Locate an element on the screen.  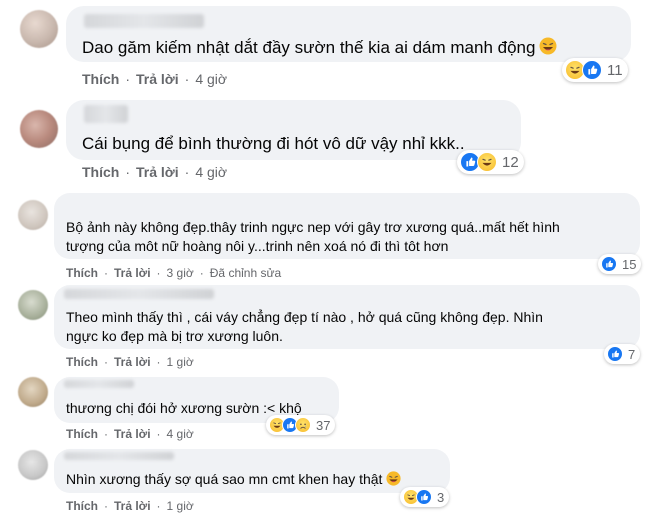
comment-text: thương chị đói hở xương sườn :< khộ is located at coordinates (184, 408).